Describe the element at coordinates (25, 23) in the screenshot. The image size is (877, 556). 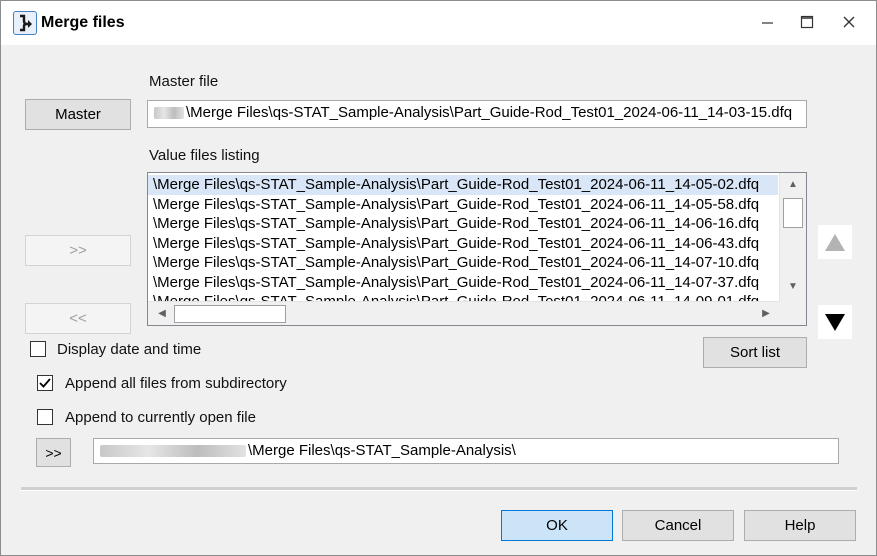
I see `merge-app-icon` at that location.